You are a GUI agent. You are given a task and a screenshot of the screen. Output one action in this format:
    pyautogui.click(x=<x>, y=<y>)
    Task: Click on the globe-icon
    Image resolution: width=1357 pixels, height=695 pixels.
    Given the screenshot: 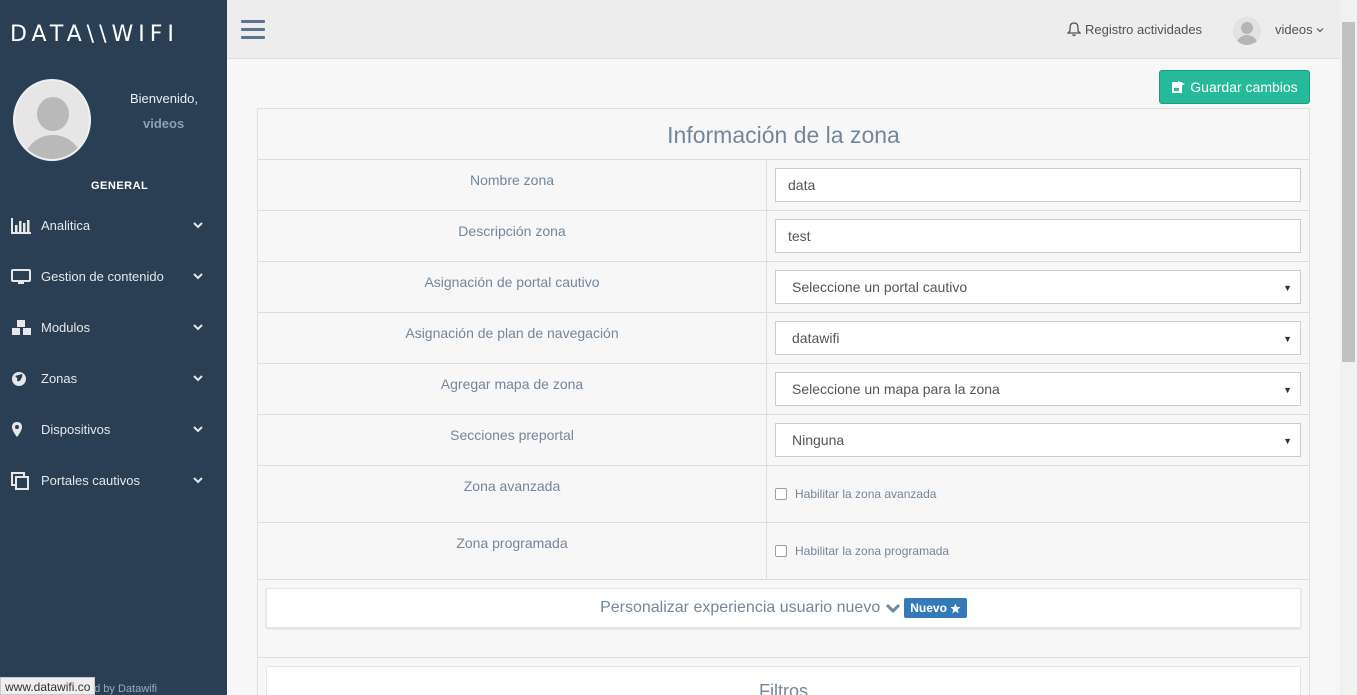 What is the action you would take?
    pyautogui.click(x=23, y=379)
    